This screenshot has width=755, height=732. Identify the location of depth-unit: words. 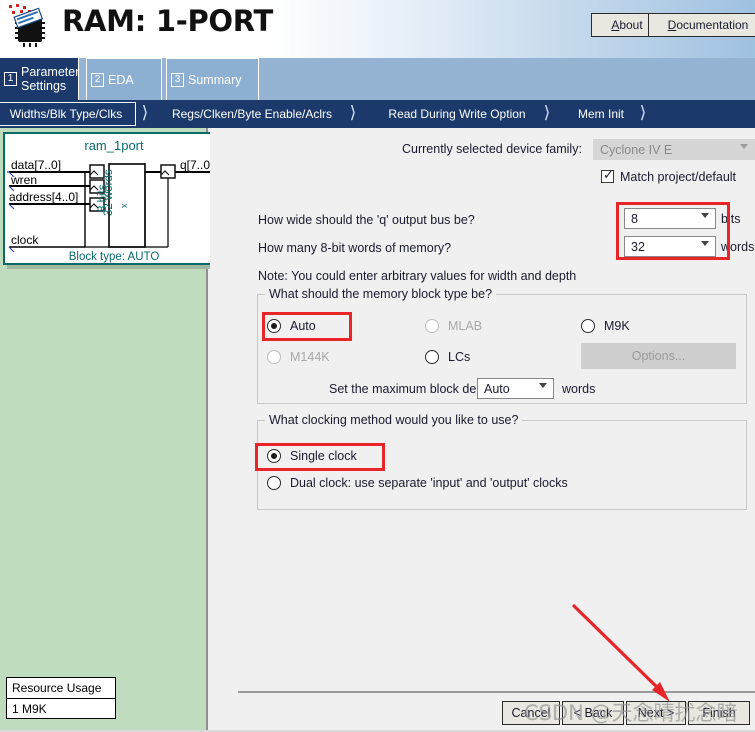
(738, 247).